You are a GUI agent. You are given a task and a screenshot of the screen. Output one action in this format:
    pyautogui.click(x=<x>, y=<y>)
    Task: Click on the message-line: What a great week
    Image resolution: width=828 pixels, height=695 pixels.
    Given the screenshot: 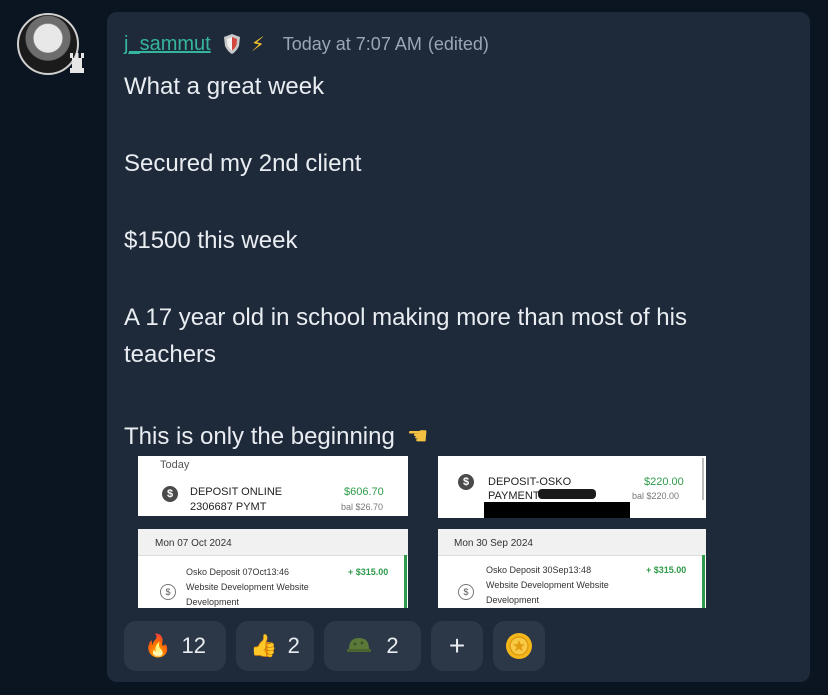 What is the action you would take?
    pyautogui.click(x=224, y=86)
    